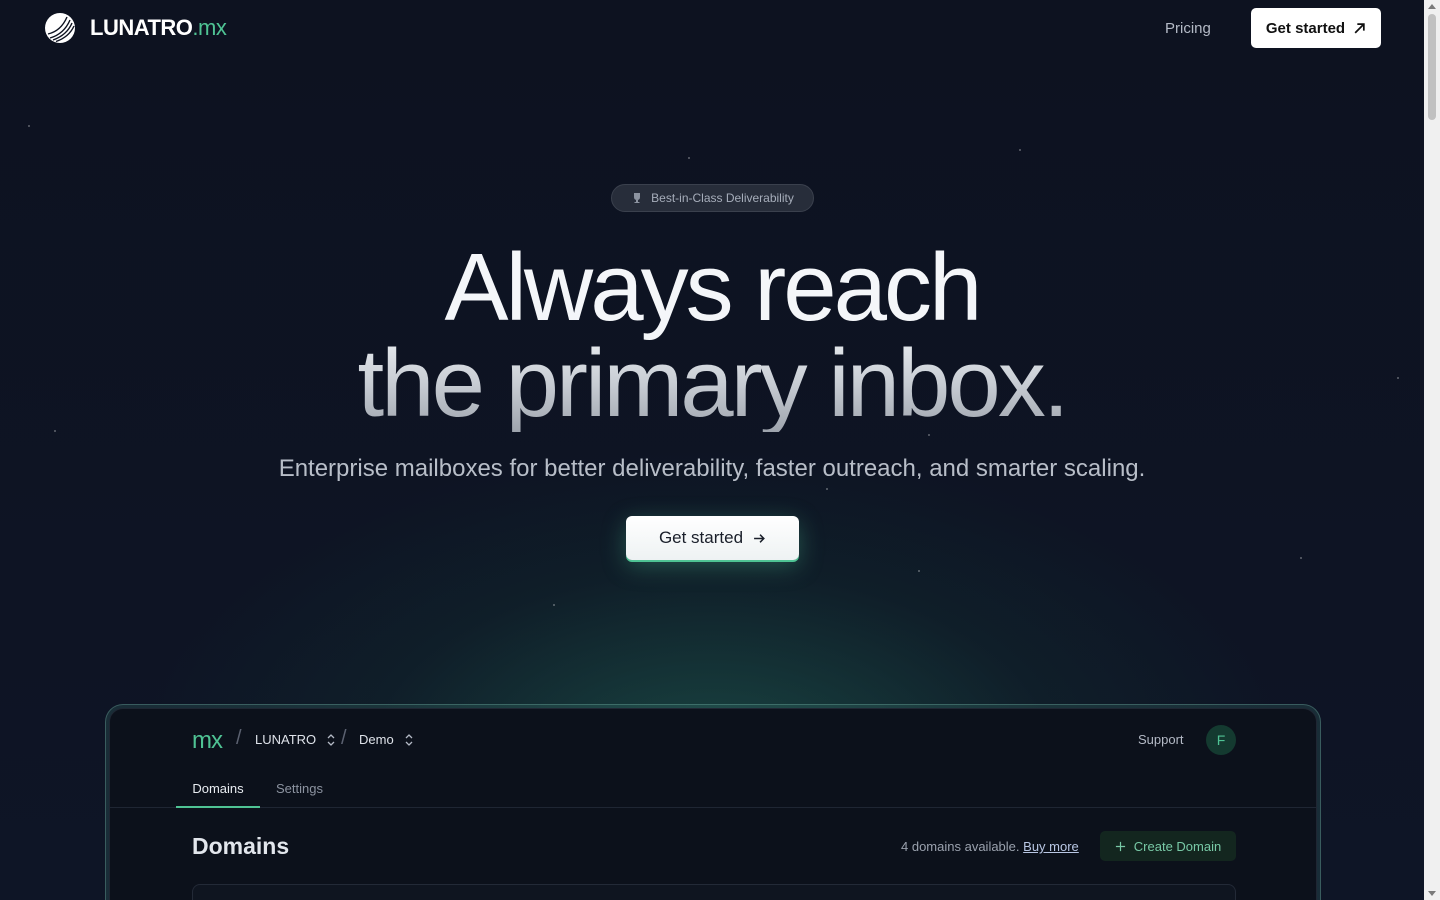 The image size is (1440, 900). I want to click on project-switcher: Demo, so click(386, 739).